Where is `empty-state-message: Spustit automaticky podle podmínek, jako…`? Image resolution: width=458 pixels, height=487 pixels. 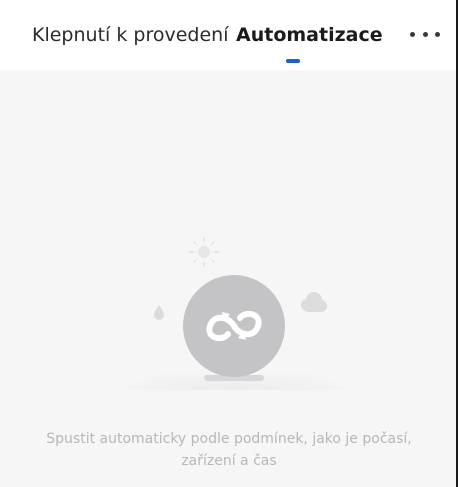 empty-state-message: Spustit automaticky podle podmínek, jako… is located at coordinates (229, 450).